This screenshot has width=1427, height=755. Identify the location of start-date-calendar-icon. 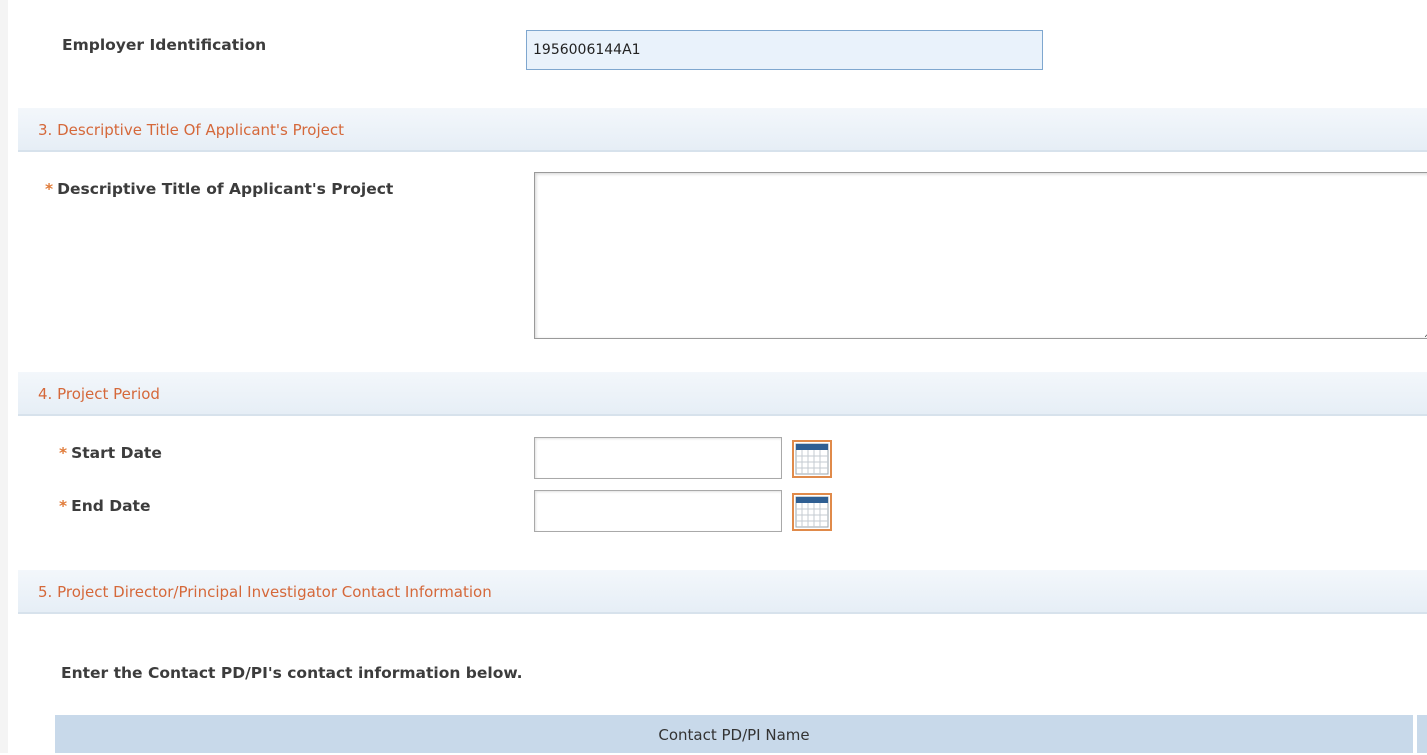
(812, 459).